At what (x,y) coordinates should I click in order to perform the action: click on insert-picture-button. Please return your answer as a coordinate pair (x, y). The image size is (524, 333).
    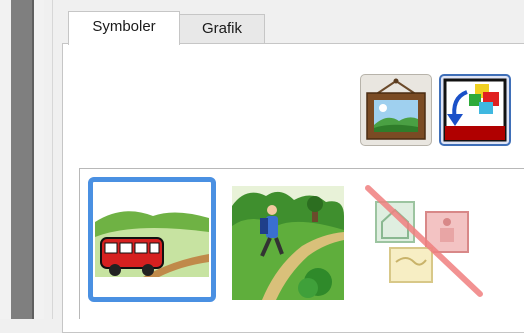
    Looking at the image, I should click on (396, 110).